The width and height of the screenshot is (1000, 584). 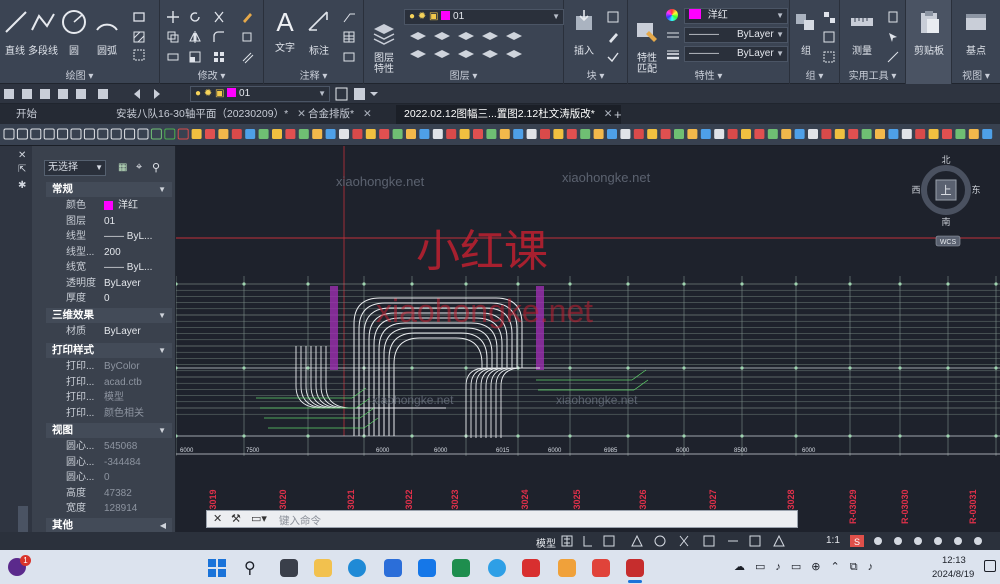 What do you see at coordinates (976, 32) in the screenshot?
I see `base-point-button: 基点` at bounding box center [976, 32].